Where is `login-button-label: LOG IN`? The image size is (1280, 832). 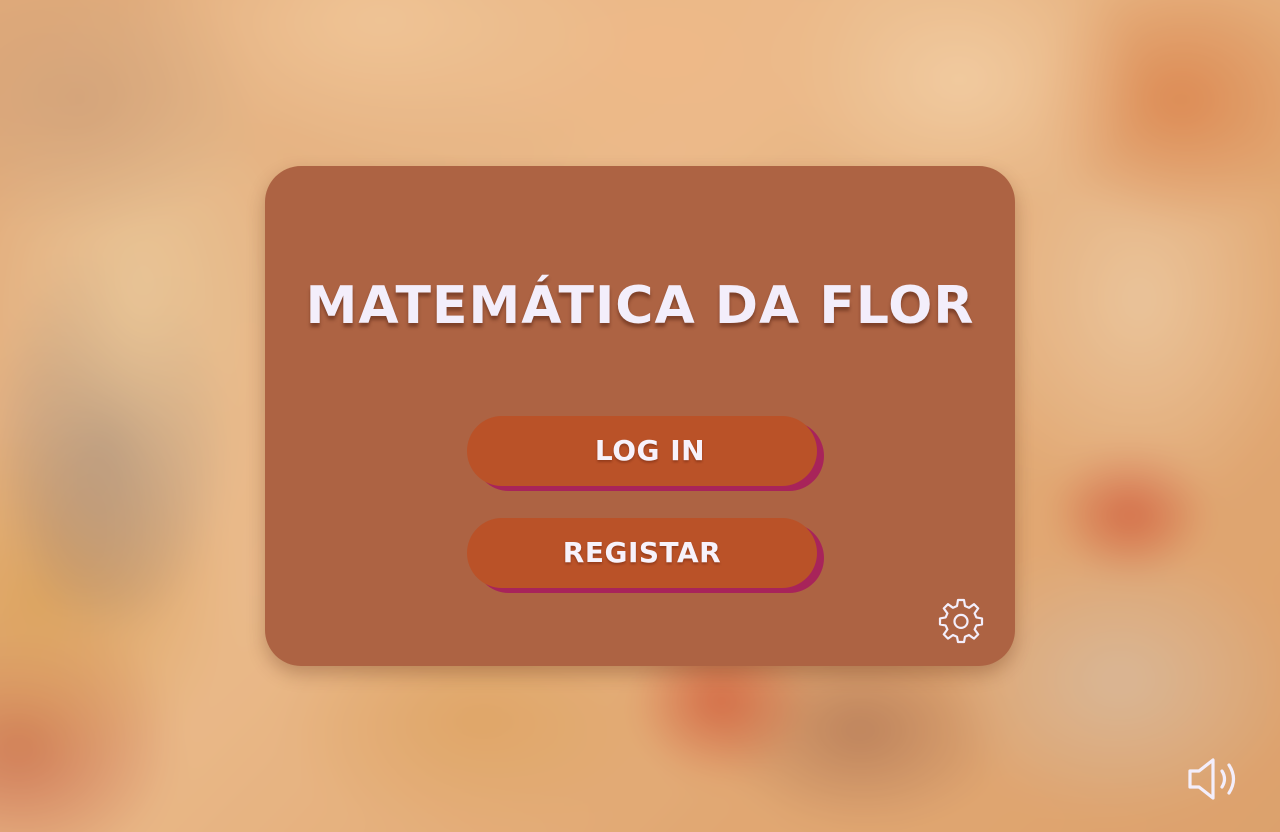
login-button-label: LOG IN is located at coordinates (650, 450).